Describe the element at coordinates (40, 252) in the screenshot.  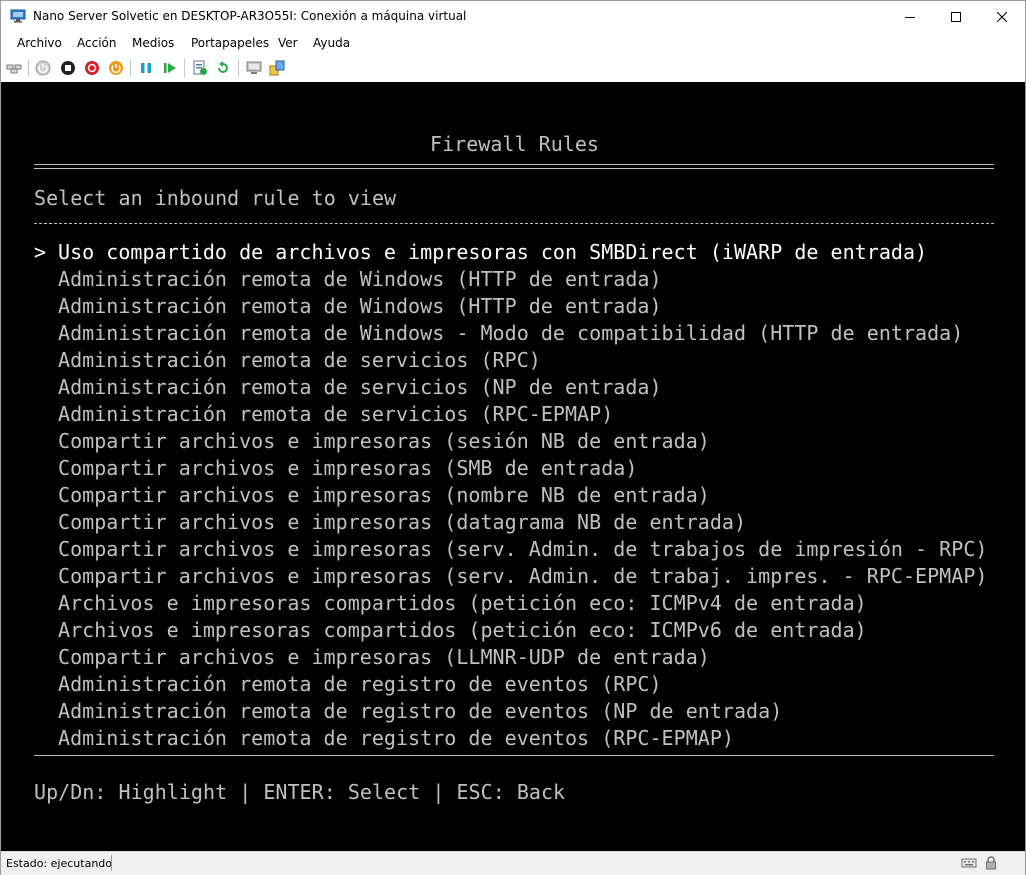
I see `selected-marker: >` at that location.